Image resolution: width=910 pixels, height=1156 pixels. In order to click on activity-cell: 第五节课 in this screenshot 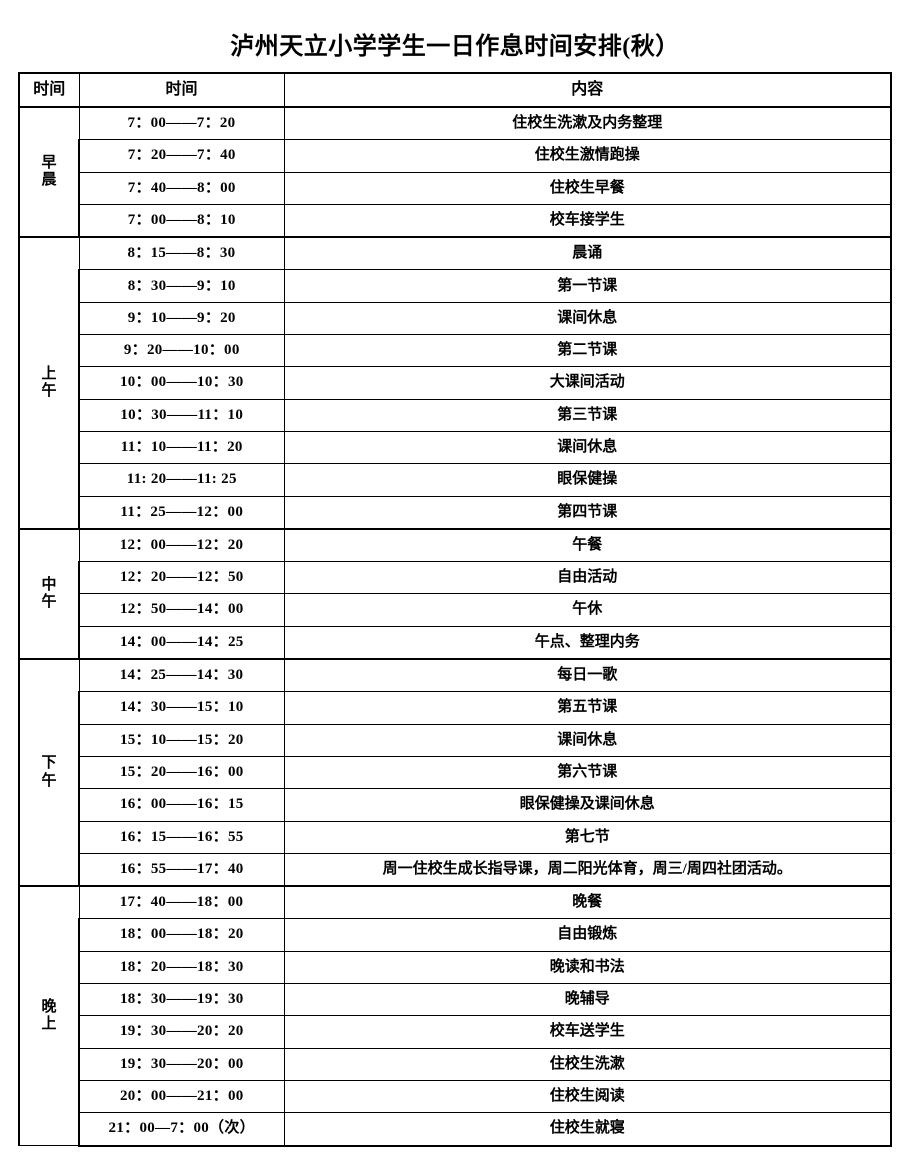, I will do `click(587, 708)`.